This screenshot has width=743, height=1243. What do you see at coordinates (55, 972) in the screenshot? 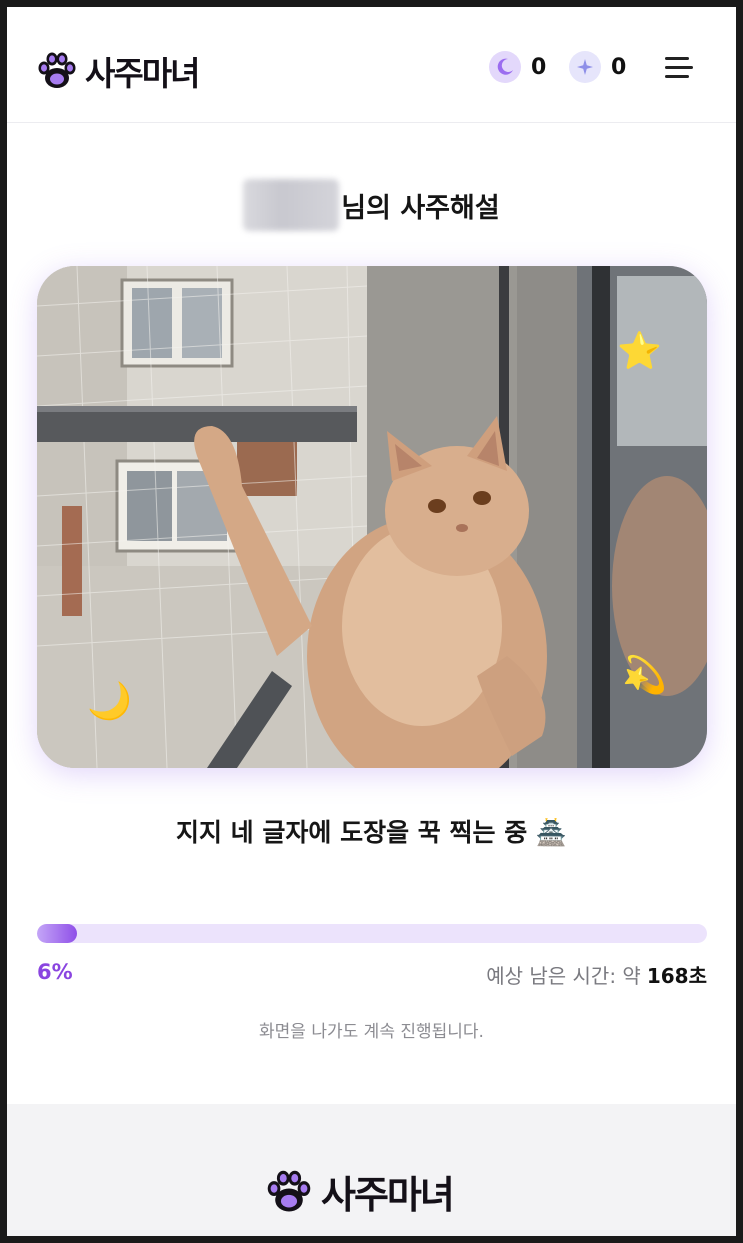
I see `progress-percent: 6%` at bounding box center [55, 972].